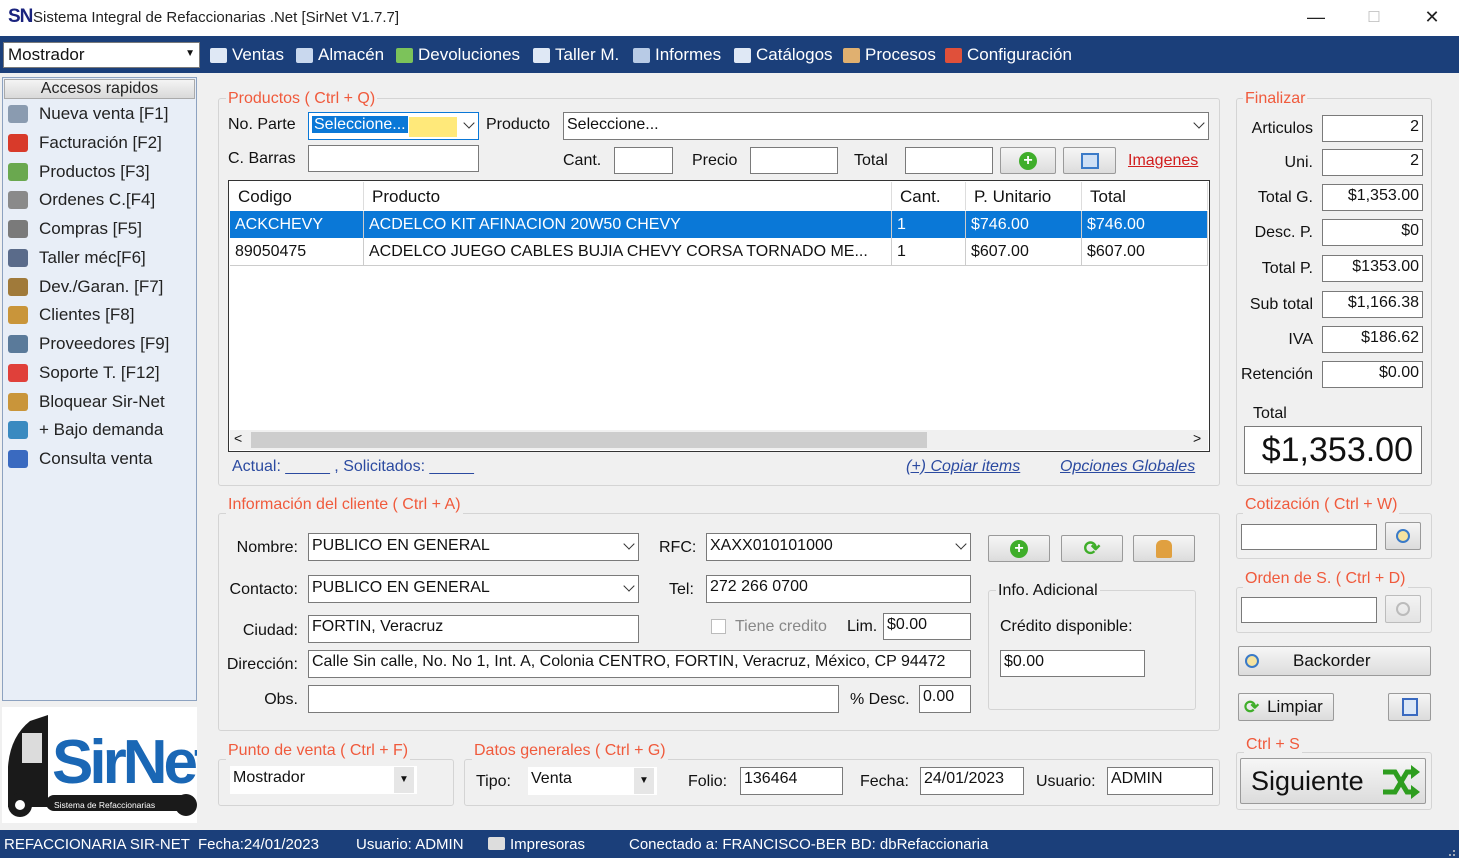 The width and height of the screenshot is (1459, 858). What do you see at coordinates (323, 780) in the screenshot?
I see `punto-venta-combo: Mostrador ▼` at bounding box center [323, 780].